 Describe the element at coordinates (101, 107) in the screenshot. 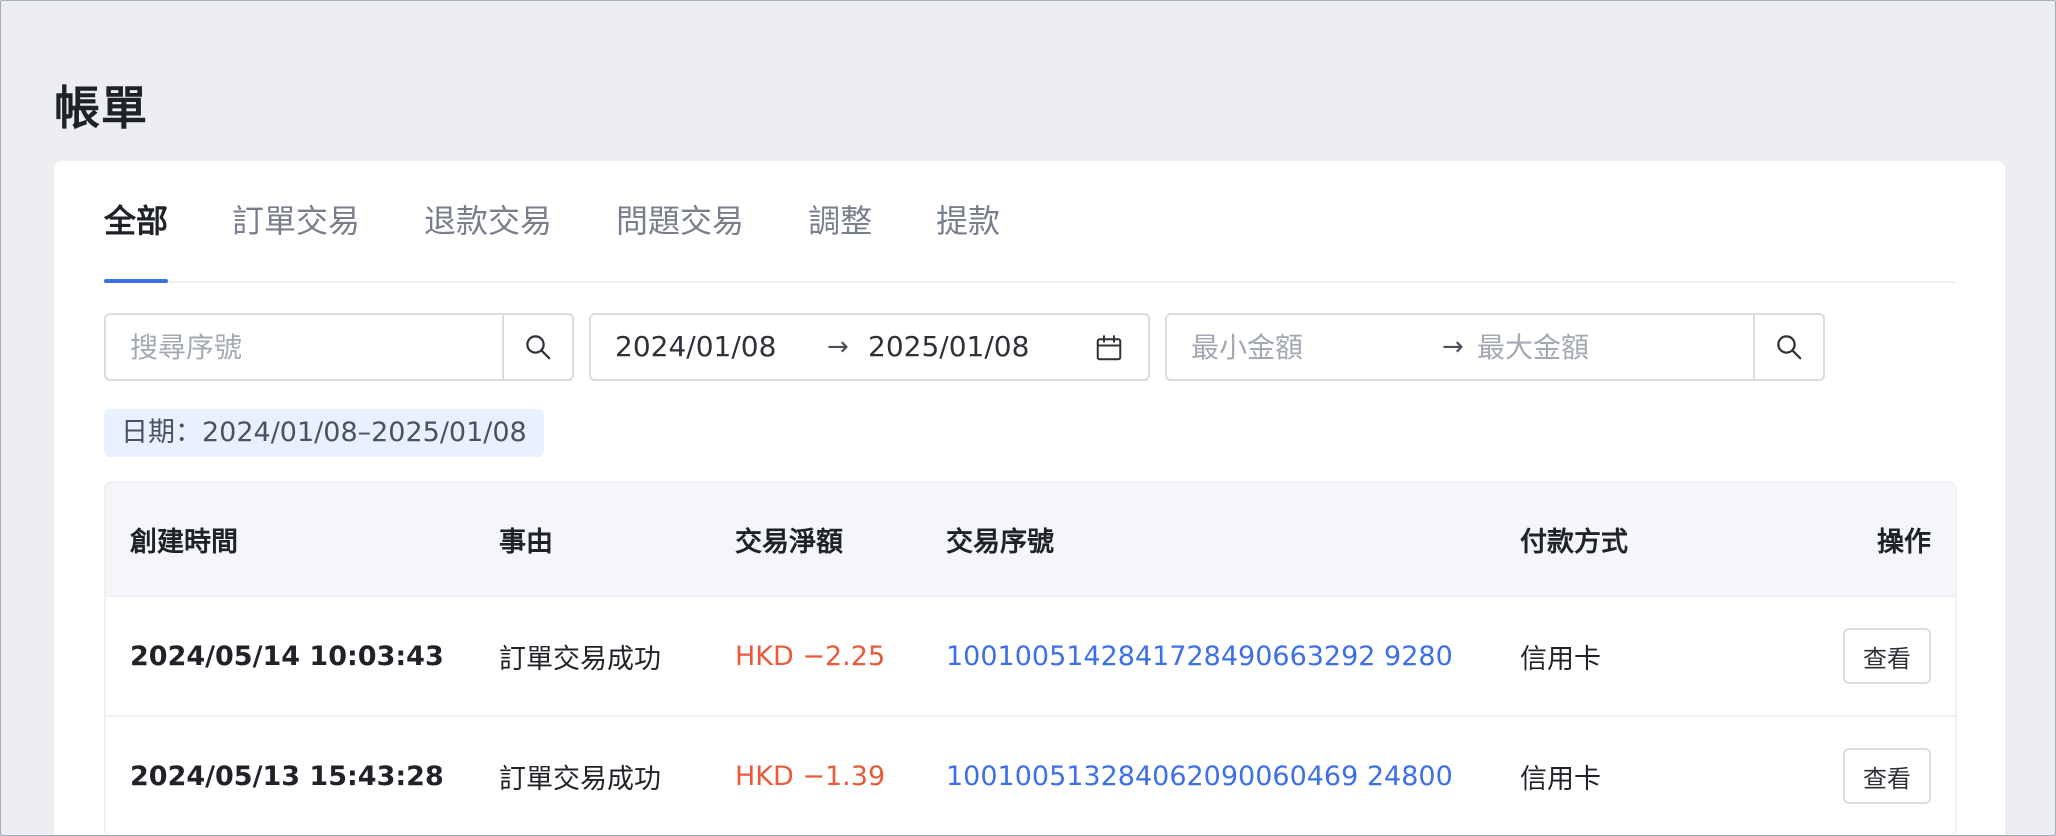

I see `page-title: 帳單` at that location.